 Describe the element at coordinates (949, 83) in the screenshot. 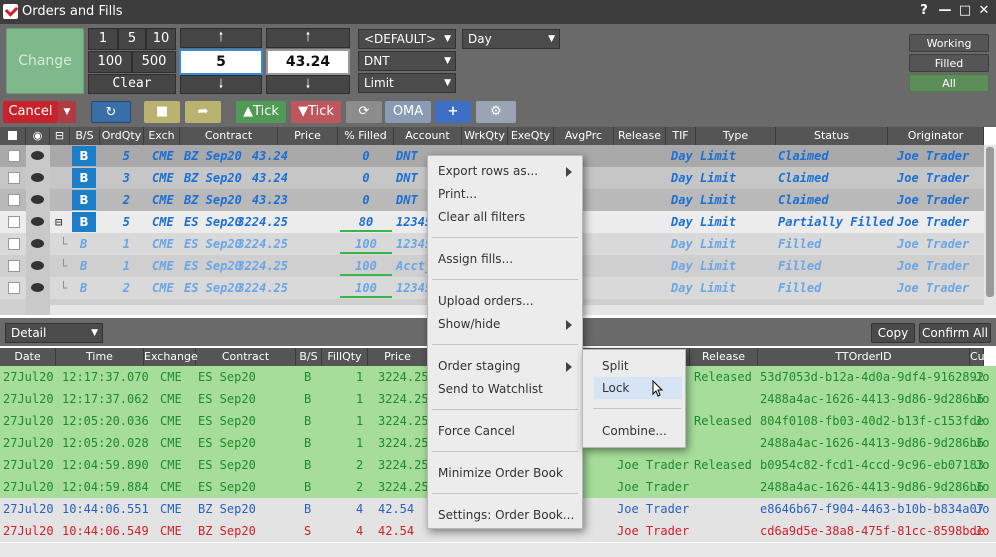

I see `filter-all-button: All` at that location.